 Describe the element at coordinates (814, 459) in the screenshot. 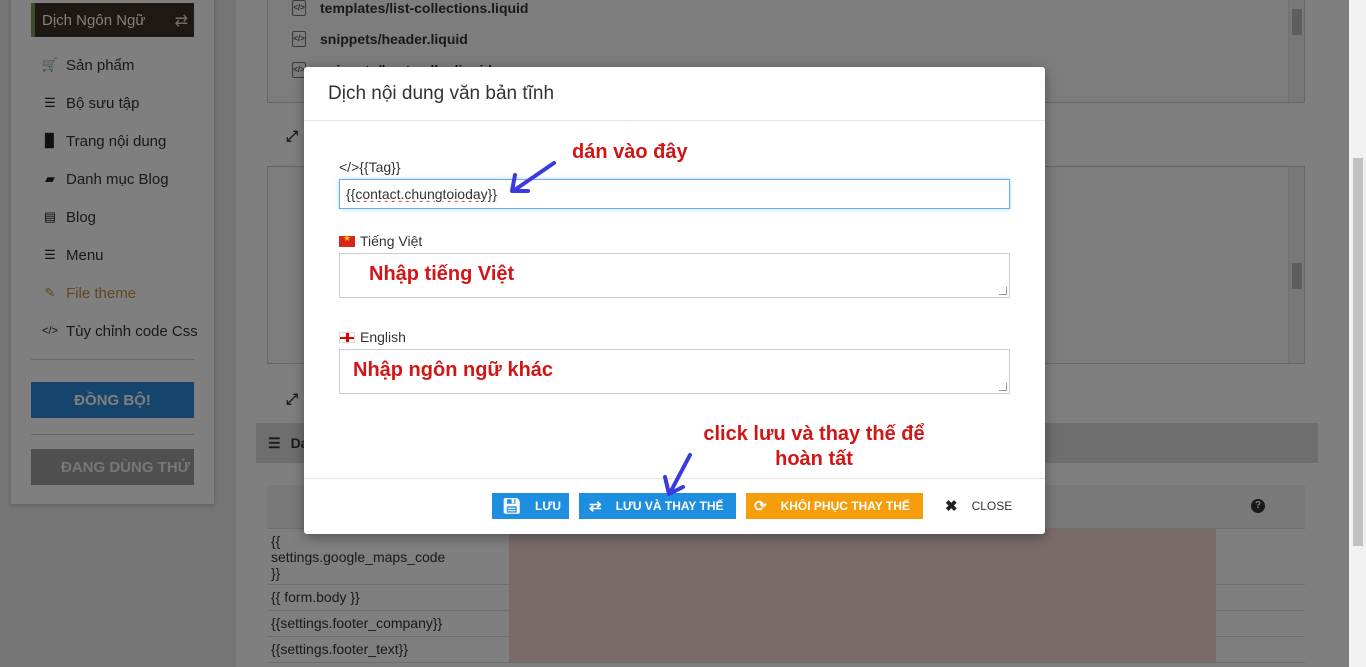

I see `annotation-line: hoàn tất` at that location.